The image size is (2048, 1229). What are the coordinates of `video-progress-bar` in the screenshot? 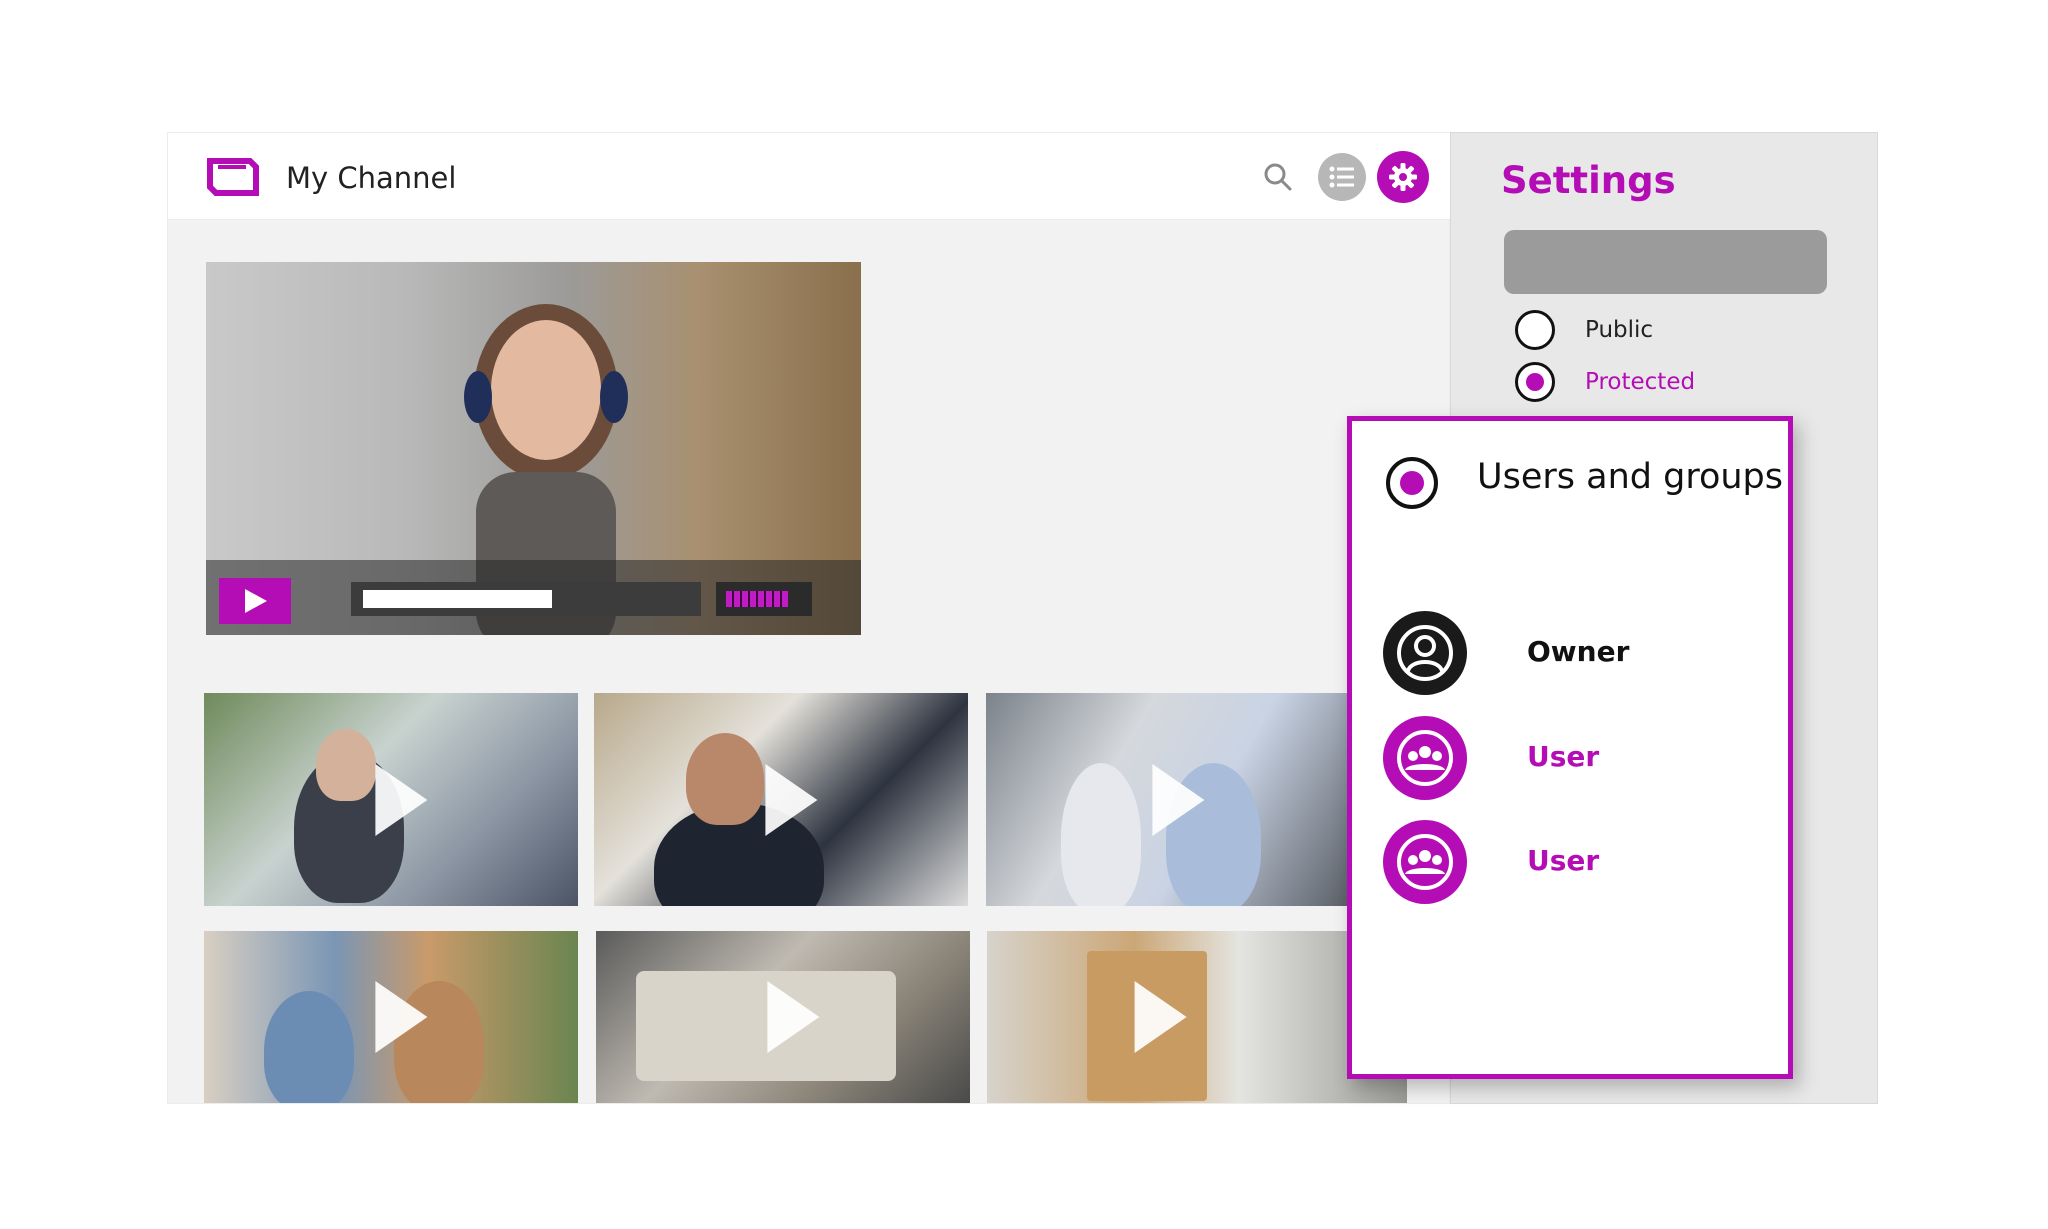 It's located at (526, 599).